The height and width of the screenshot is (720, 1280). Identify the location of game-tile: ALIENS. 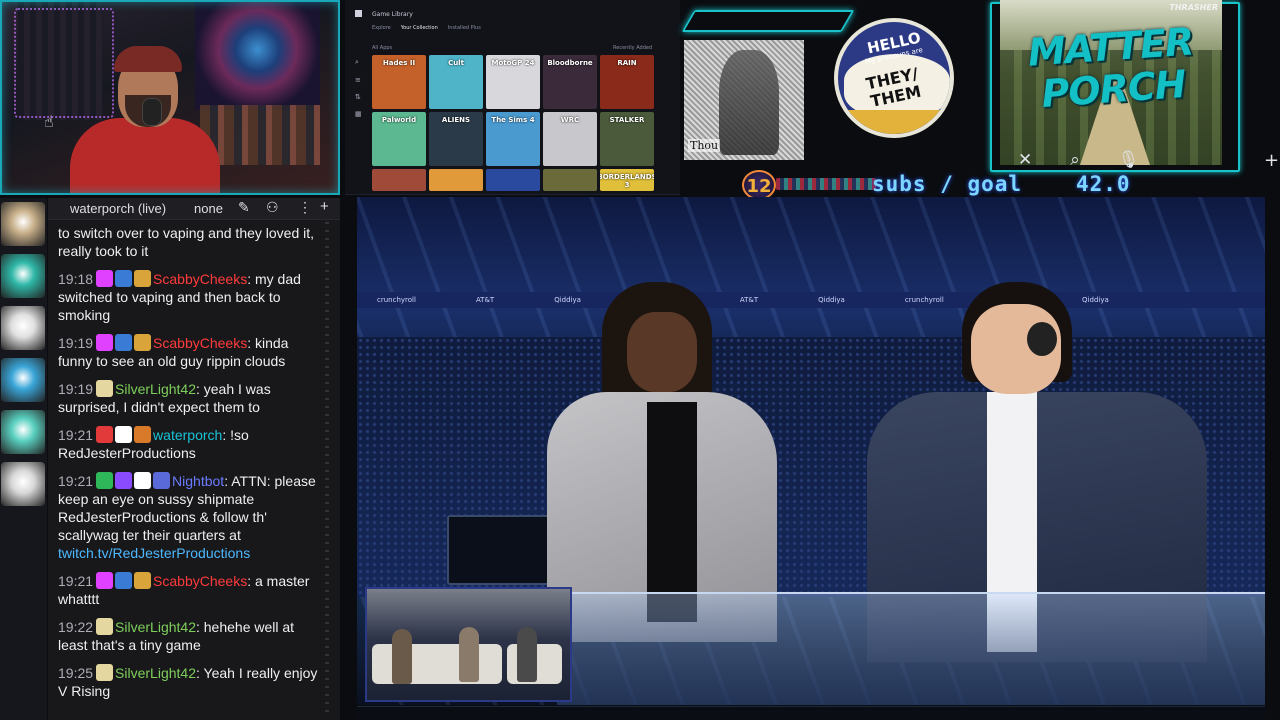
(456, 139).